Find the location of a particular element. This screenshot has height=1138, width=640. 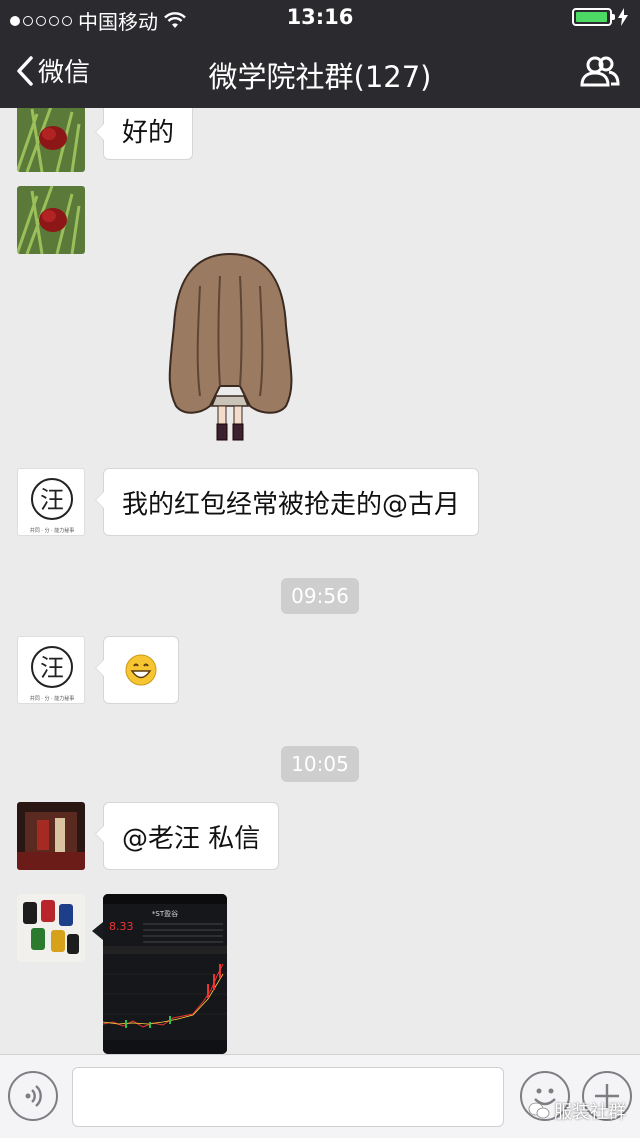

stock-chart-screenshot: *ST盈谷 8.33 is located at coordinates (165, 974).